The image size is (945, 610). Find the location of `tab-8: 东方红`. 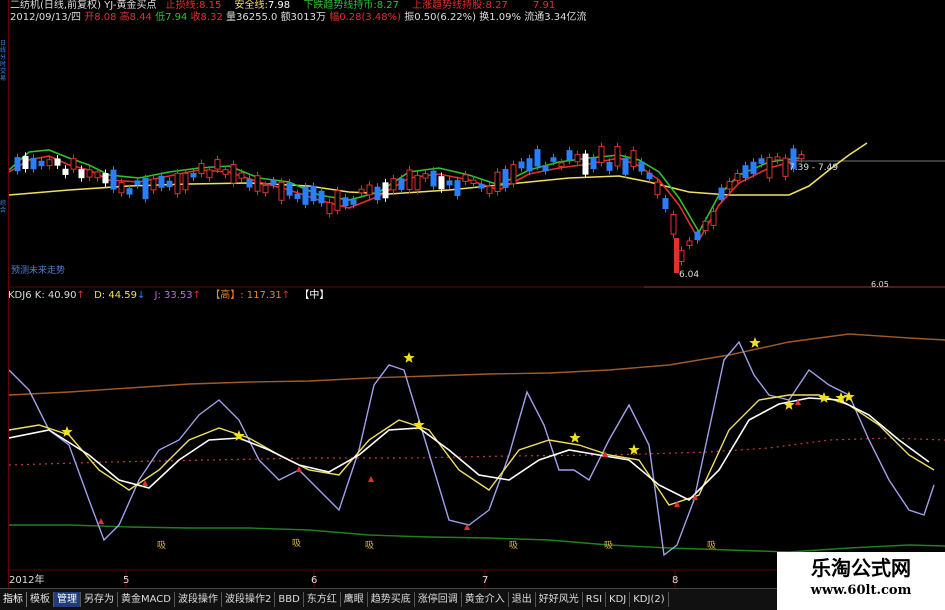

tab-8: 东方红 is located at coordinates (322, 599).